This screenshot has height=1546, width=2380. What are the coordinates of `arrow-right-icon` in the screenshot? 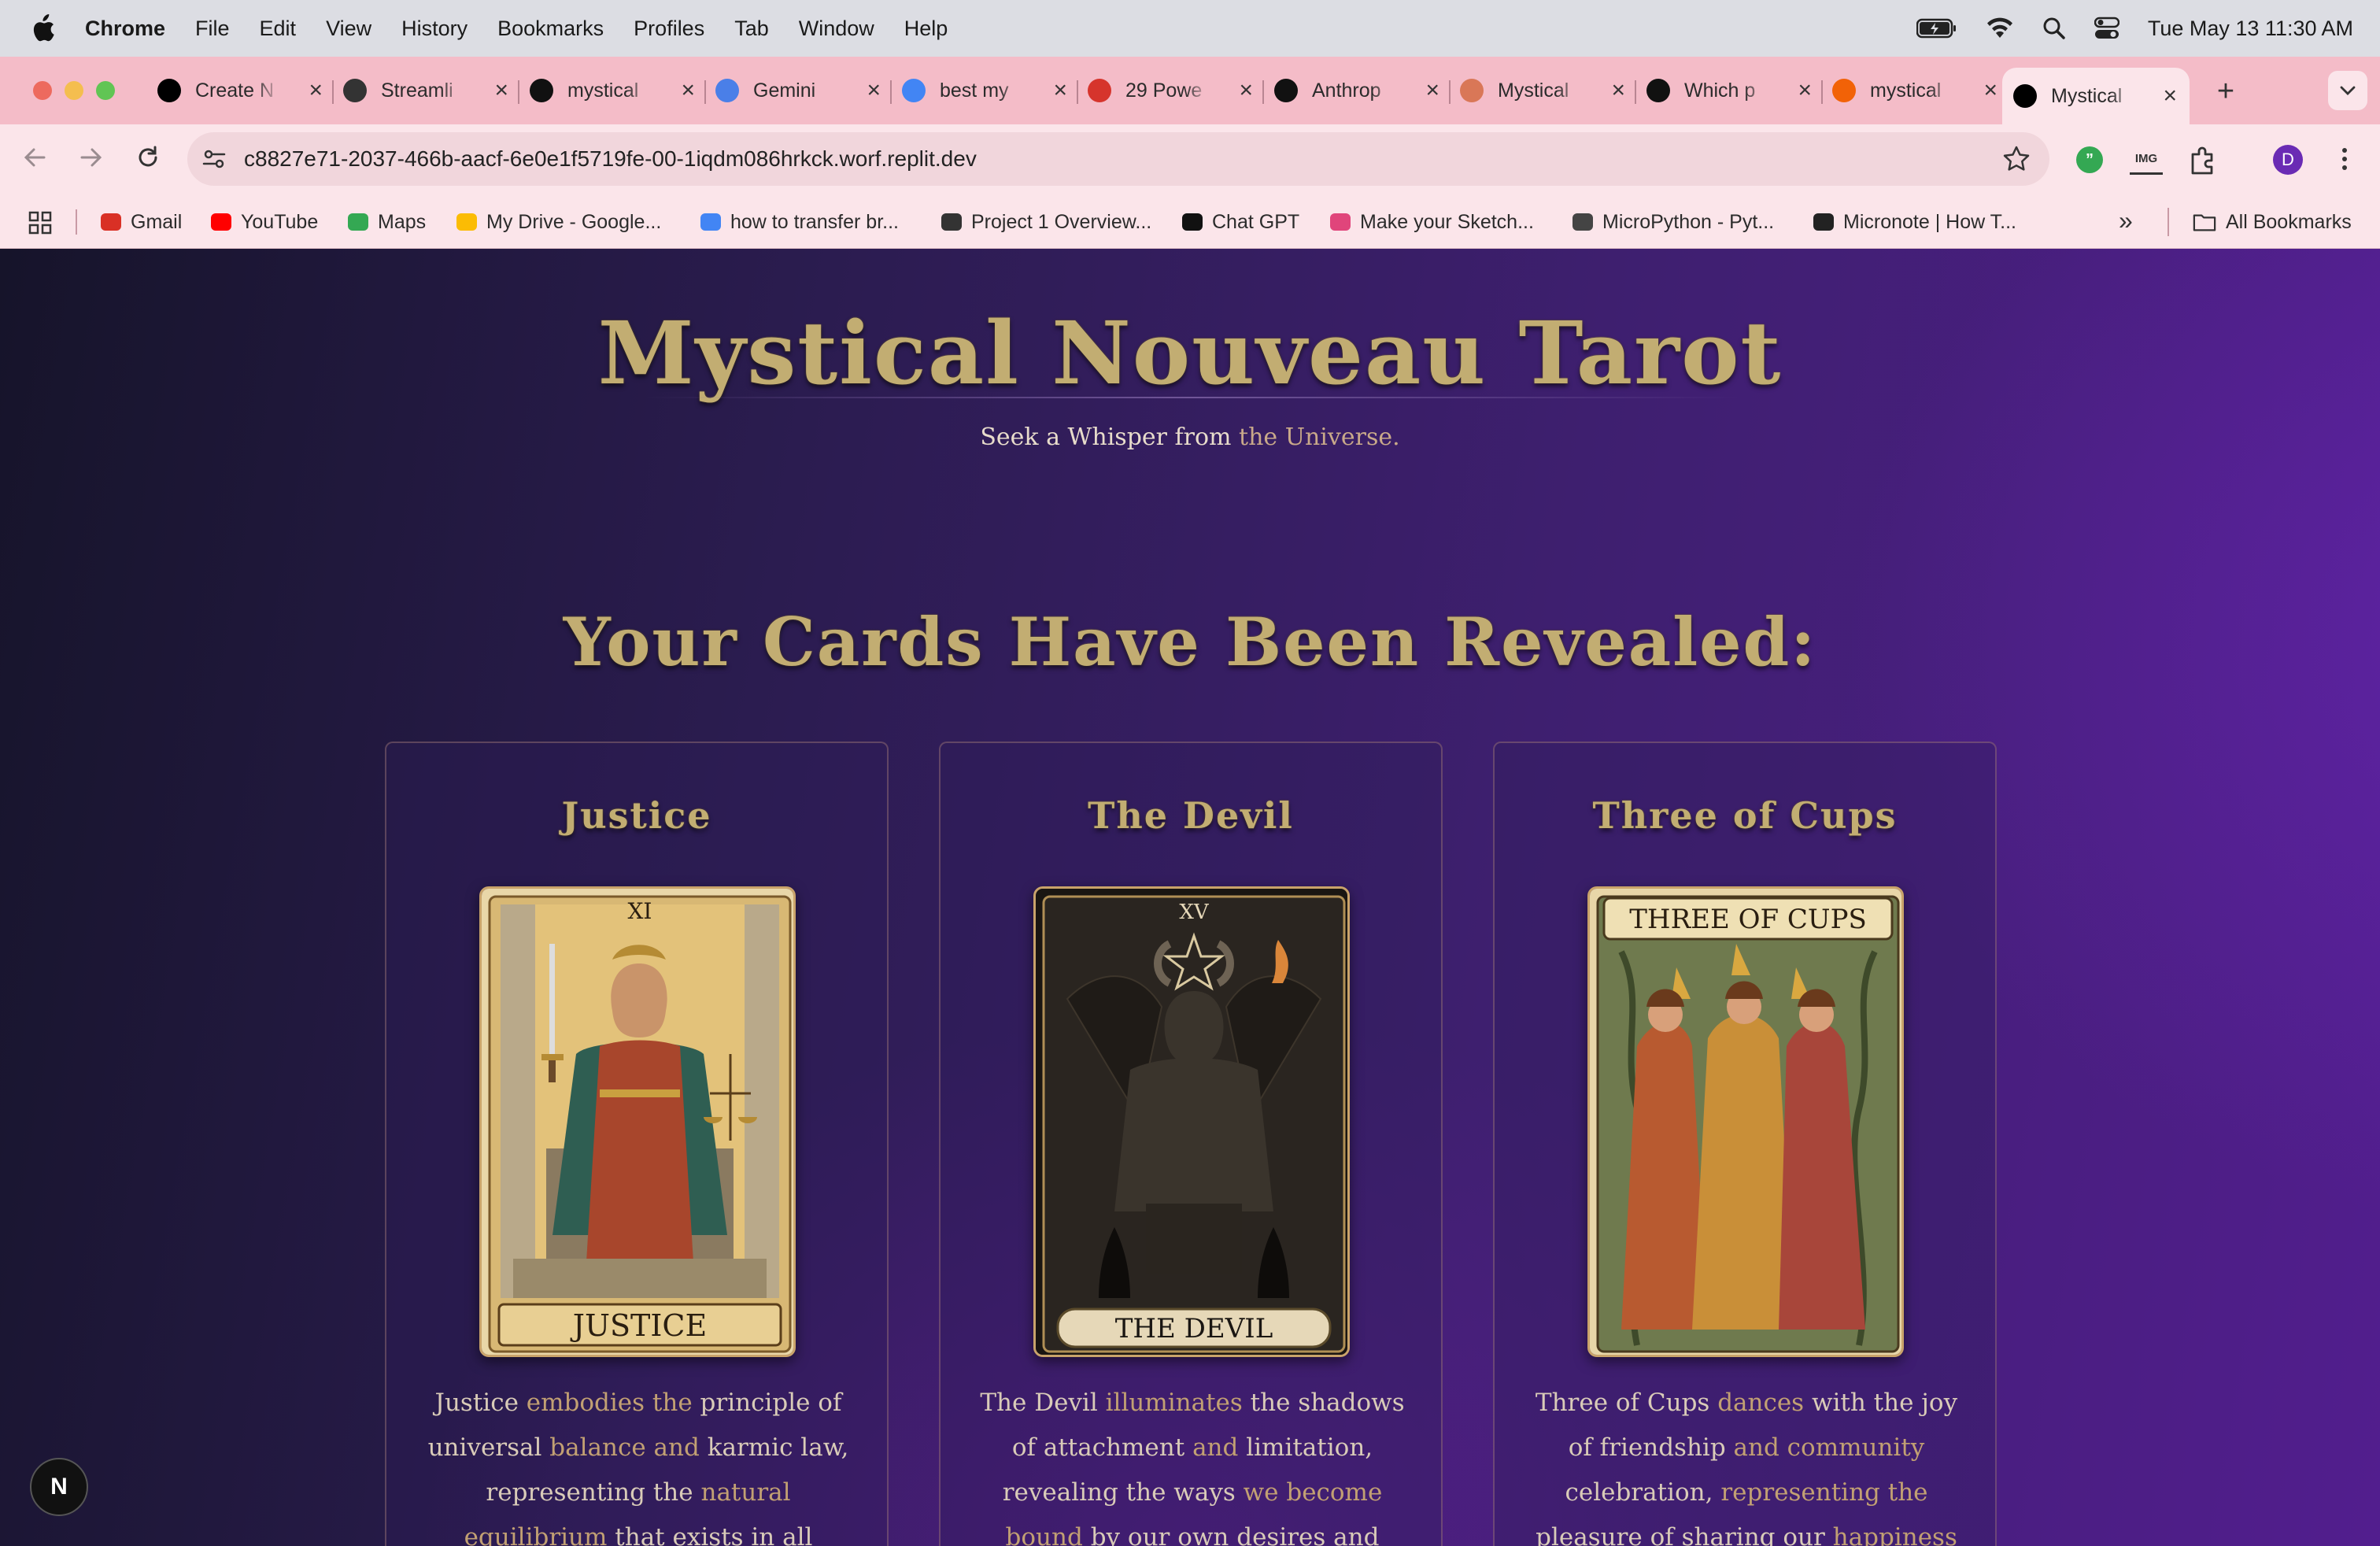 It's located at (91, 157).